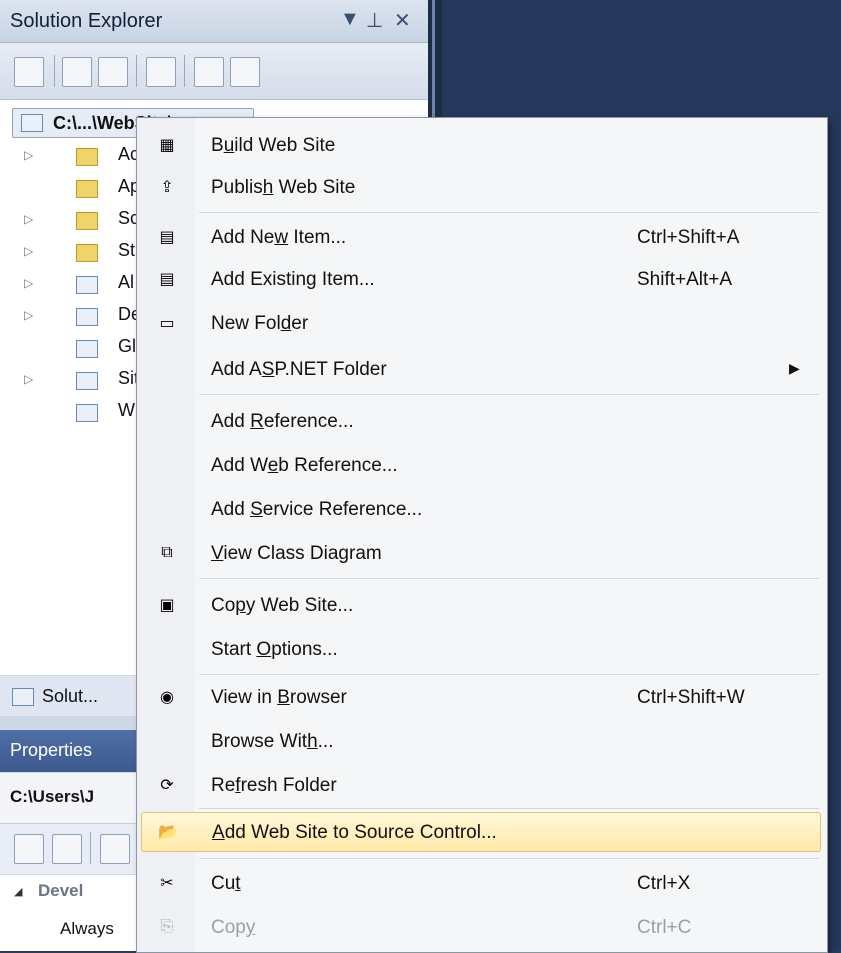  Describe the element at coordinates (87, 285) in the screenshot. I see `page-icon` at that location.